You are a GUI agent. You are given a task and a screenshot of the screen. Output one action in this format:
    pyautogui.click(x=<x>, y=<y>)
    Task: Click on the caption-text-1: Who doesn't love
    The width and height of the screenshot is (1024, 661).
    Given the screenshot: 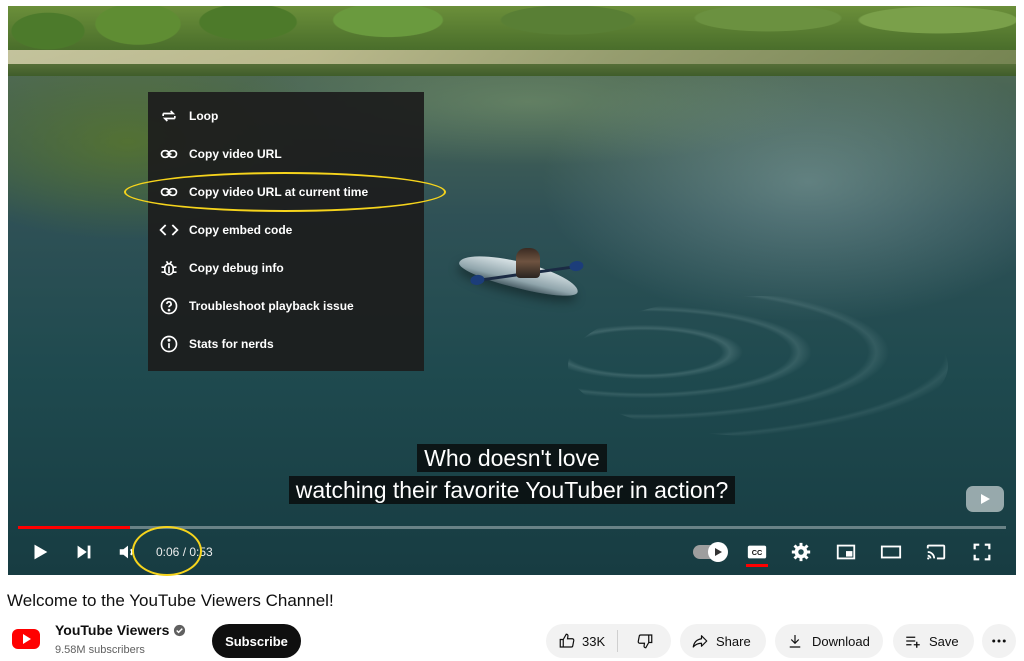 What is the action you would take?
    pyautogui.click(x=512, y=458)
    